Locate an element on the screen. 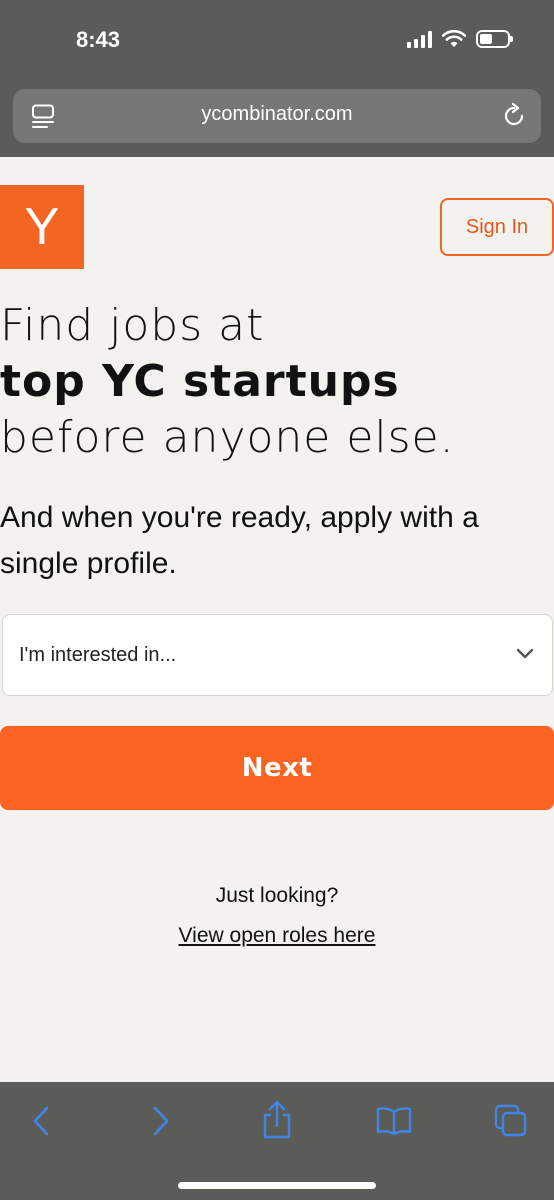  headline-line-3: before anyone else. is located at coordinates (227, 437).